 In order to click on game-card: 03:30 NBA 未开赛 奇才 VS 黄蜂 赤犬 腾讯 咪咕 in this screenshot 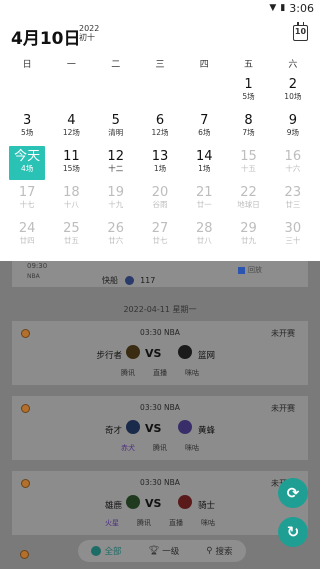, I will do `click(160, 428)`.